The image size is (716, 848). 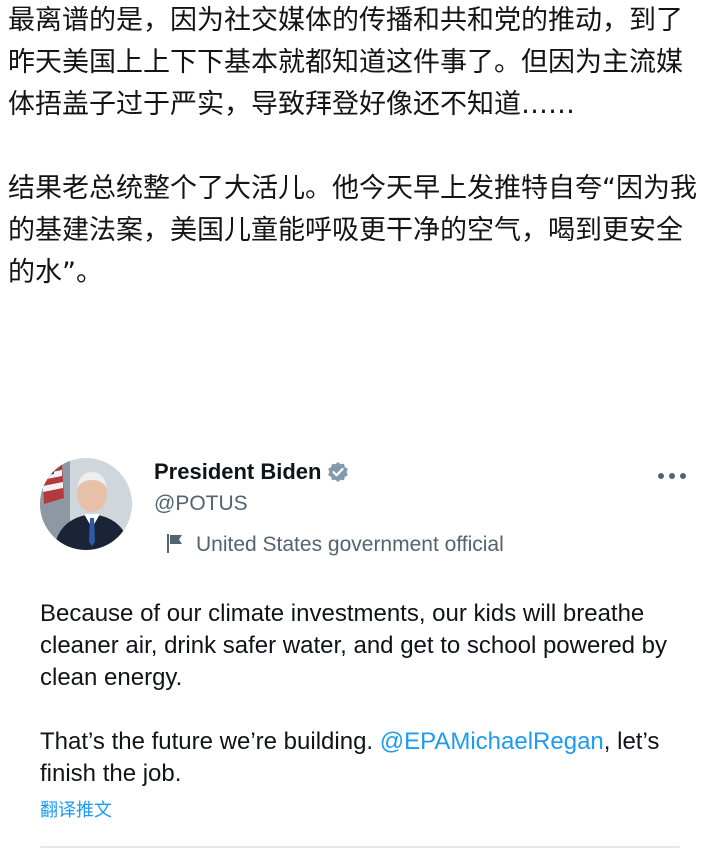 I want to click on tweet-paragraph-2-prefix: That’s the future we’re building., so click(x=210, y=741).